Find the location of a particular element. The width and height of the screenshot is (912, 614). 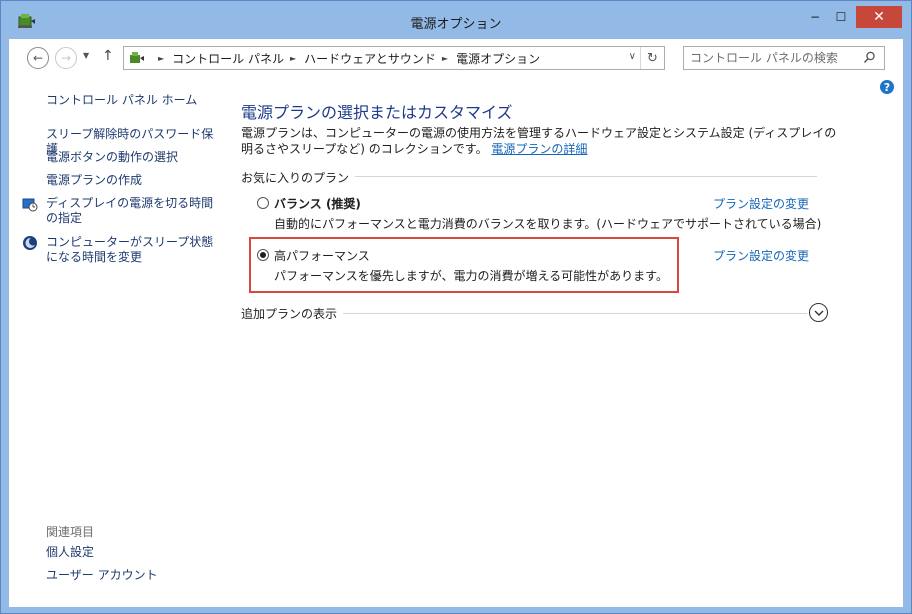

address-bar: ► コントロール パネル ► ハードウェアとサウンド ► 電源オプション ∨ ↻ is located at coordinates (394, 58).